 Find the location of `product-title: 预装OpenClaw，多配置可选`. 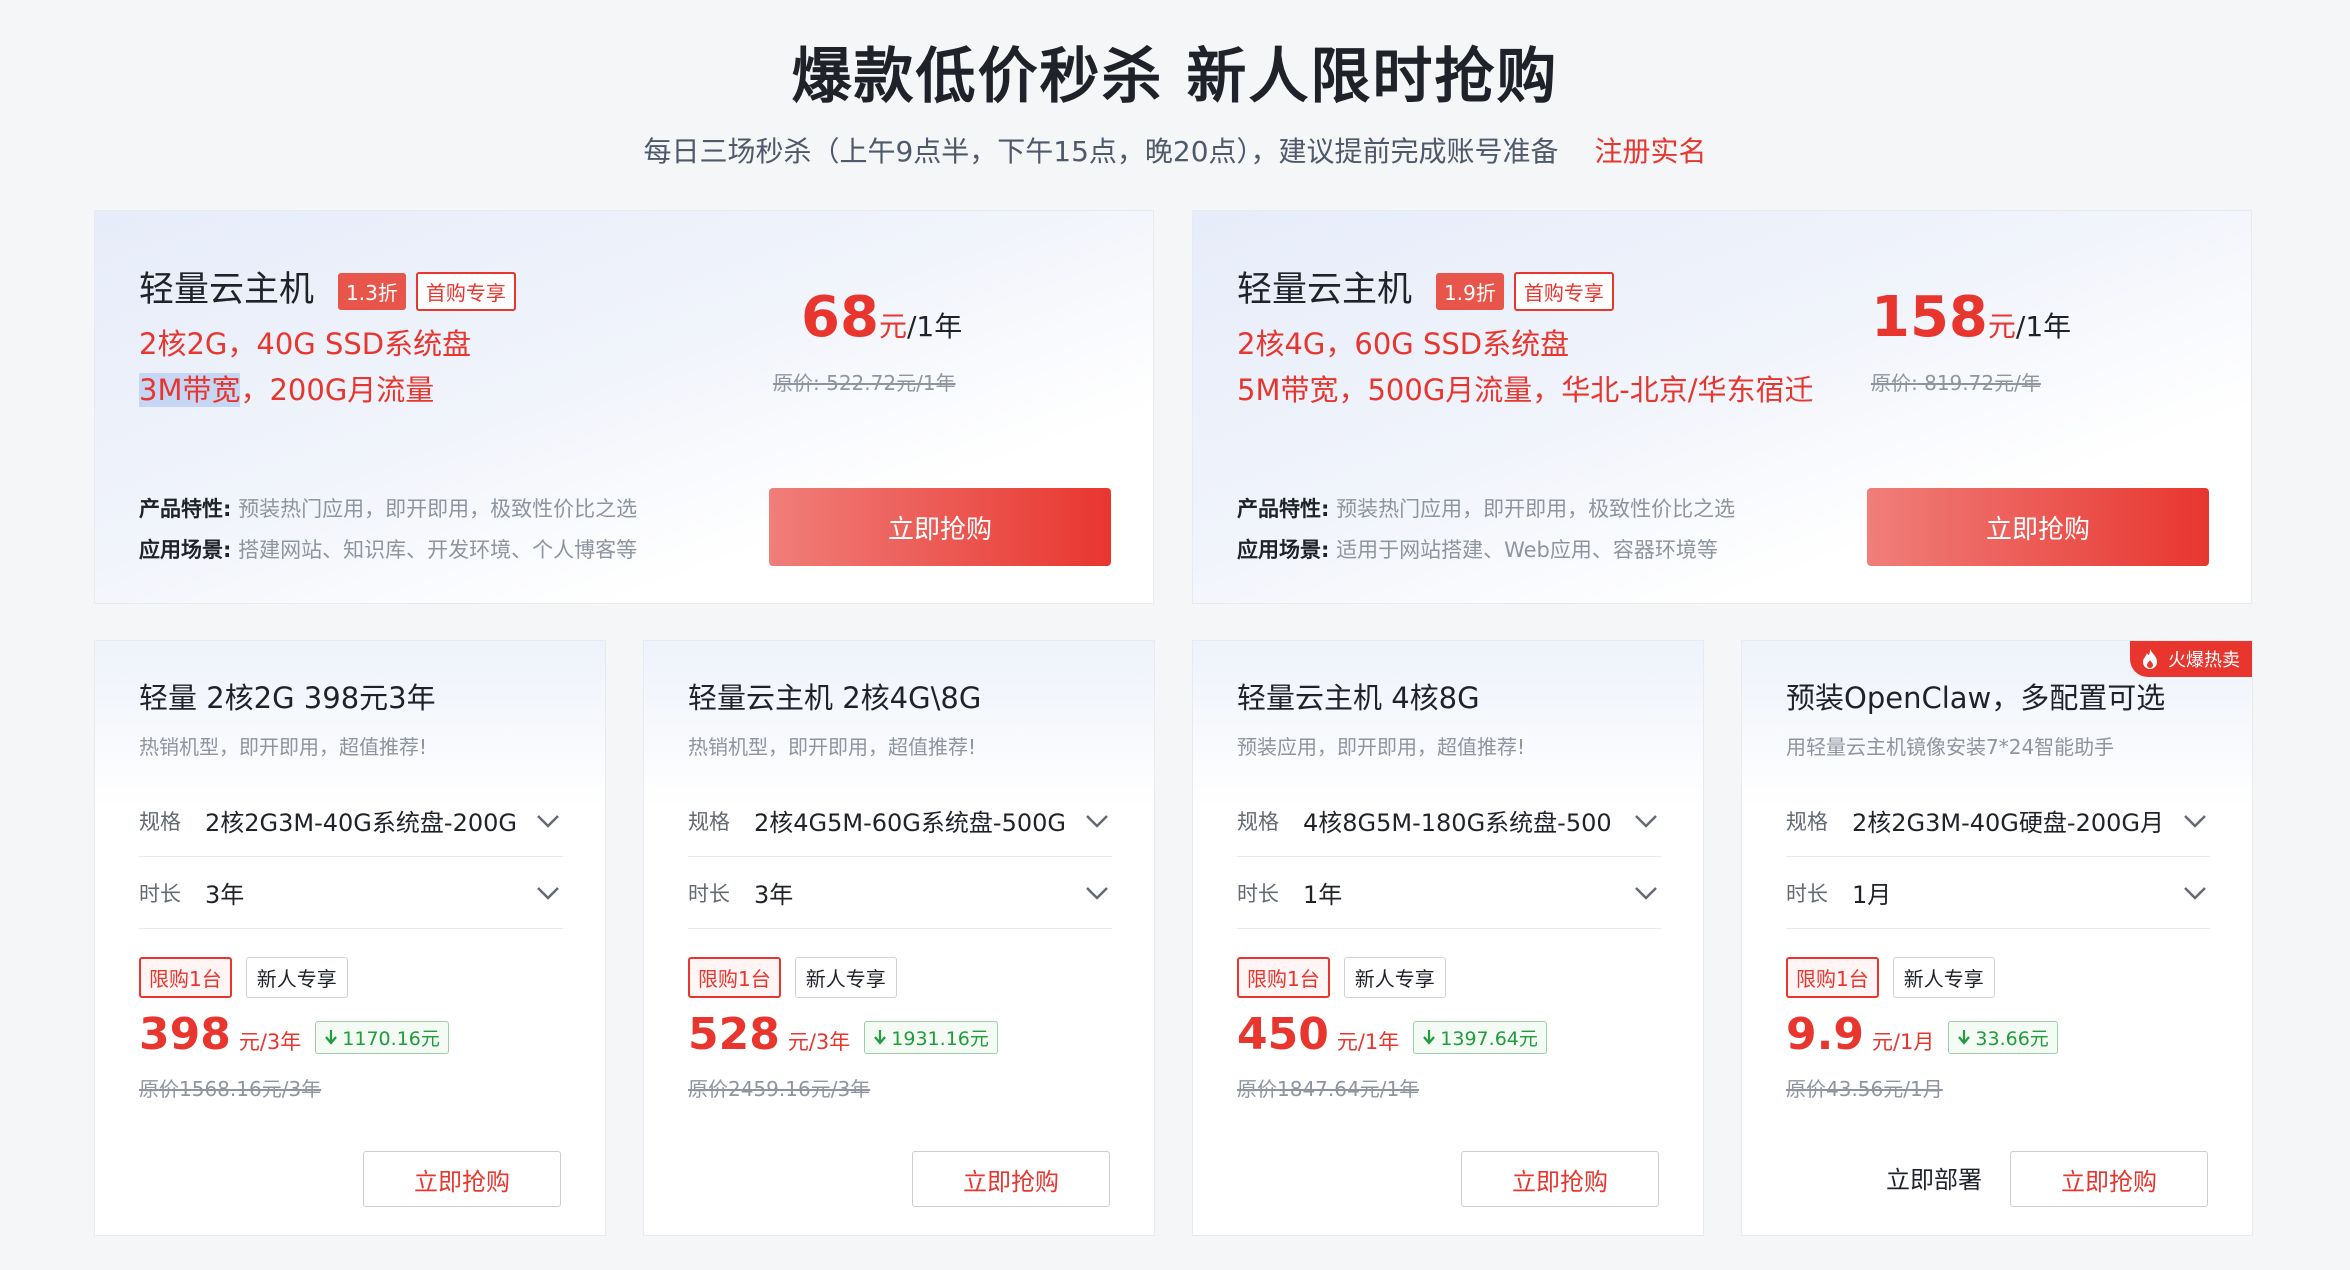

product-title: 预装OpenClaw，多配置可选 is located at coordinates (1976, 698).